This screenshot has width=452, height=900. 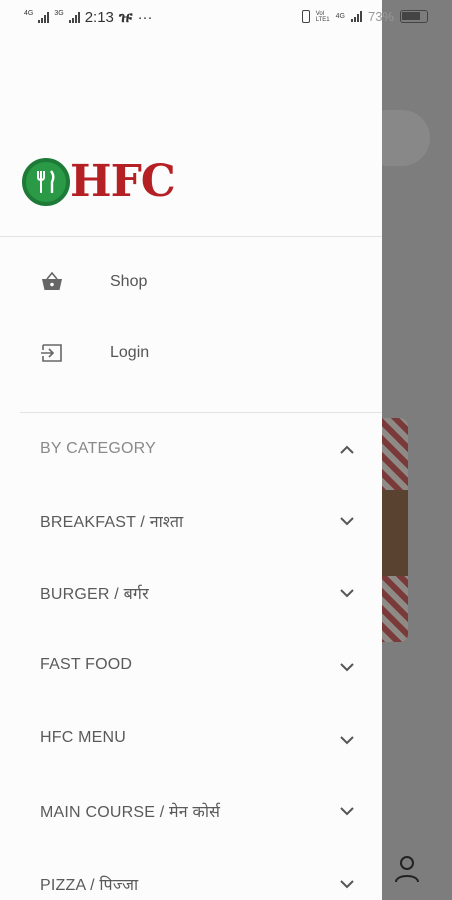 I want to click on battery-icon, so click(x=414, y=16).